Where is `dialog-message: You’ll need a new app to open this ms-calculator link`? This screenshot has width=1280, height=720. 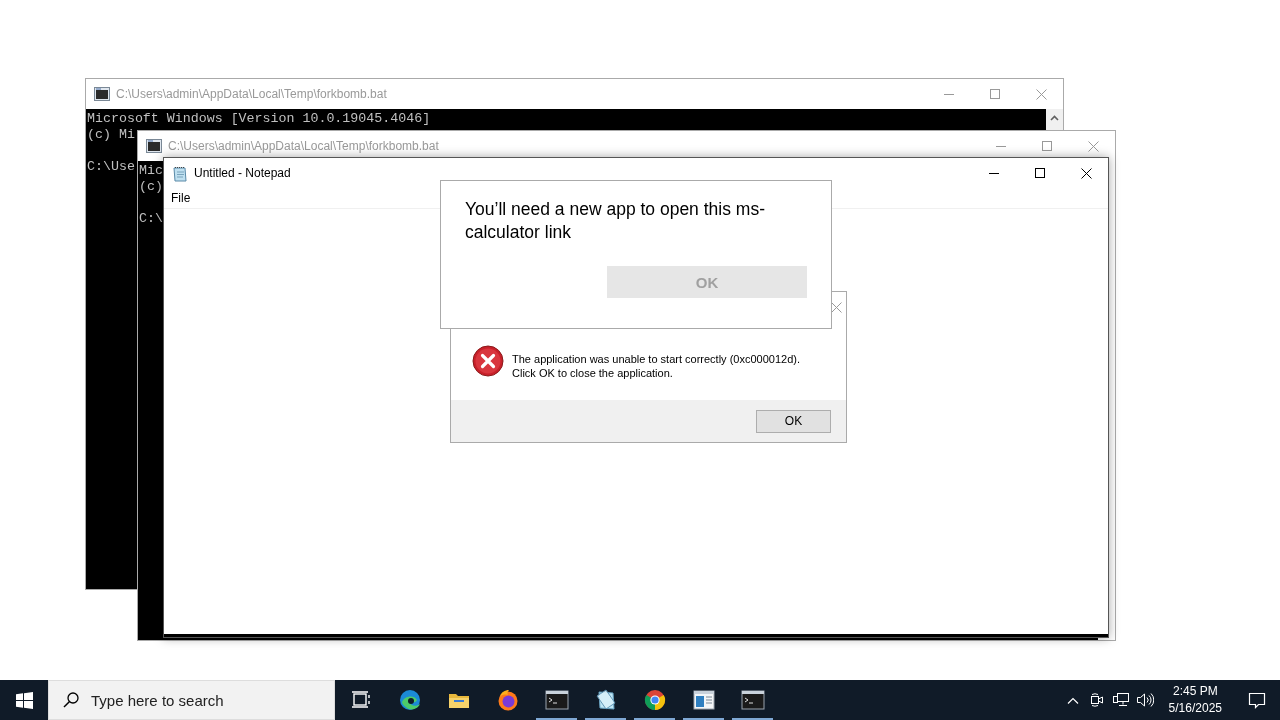
dialog-message: You’ll need a new app to open this ms-calculator link is located at coordinates (615, 221).